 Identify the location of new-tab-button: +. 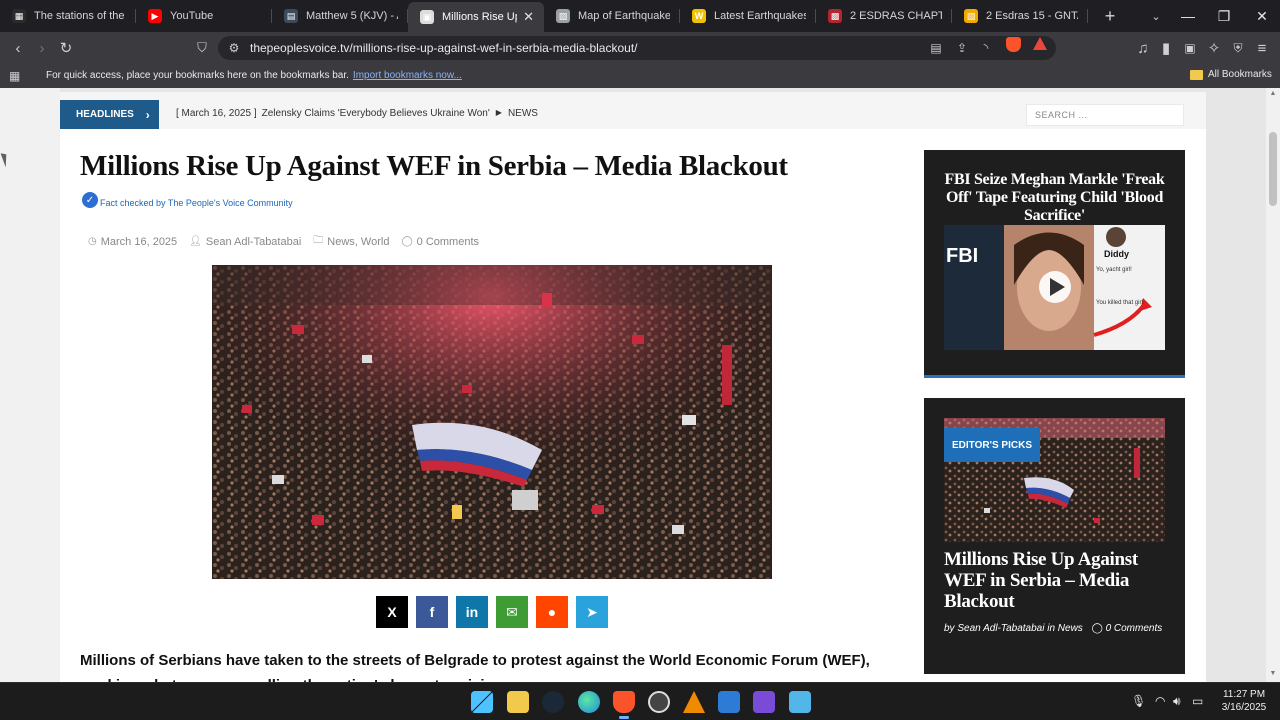
(1110, 16).